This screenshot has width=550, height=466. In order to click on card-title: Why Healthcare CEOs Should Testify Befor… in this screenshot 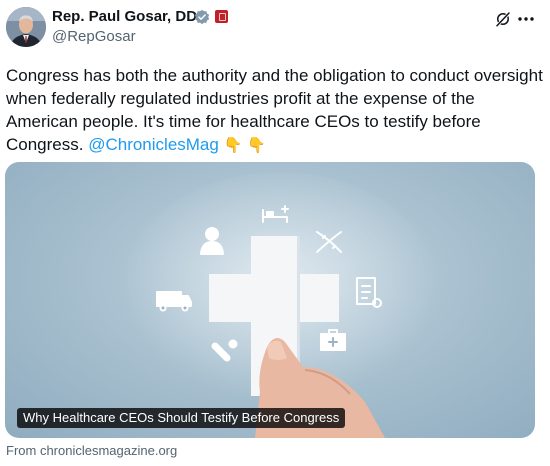, I will do `click(181, 418)`.